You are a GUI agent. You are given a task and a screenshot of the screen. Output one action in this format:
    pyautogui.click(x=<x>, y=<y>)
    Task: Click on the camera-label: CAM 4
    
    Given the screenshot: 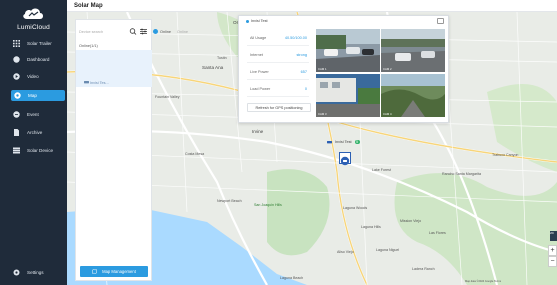 What is the action you would take?
    pyautogui.click(x=387, y=114)
    